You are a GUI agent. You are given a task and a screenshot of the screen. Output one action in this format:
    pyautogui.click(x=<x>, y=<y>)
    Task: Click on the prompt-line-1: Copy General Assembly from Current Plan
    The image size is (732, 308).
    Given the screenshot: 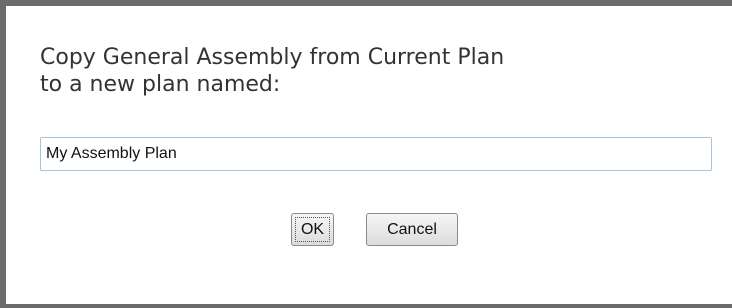 What is the action you would take?
    pyautogui.click(x=272, y=57)
    